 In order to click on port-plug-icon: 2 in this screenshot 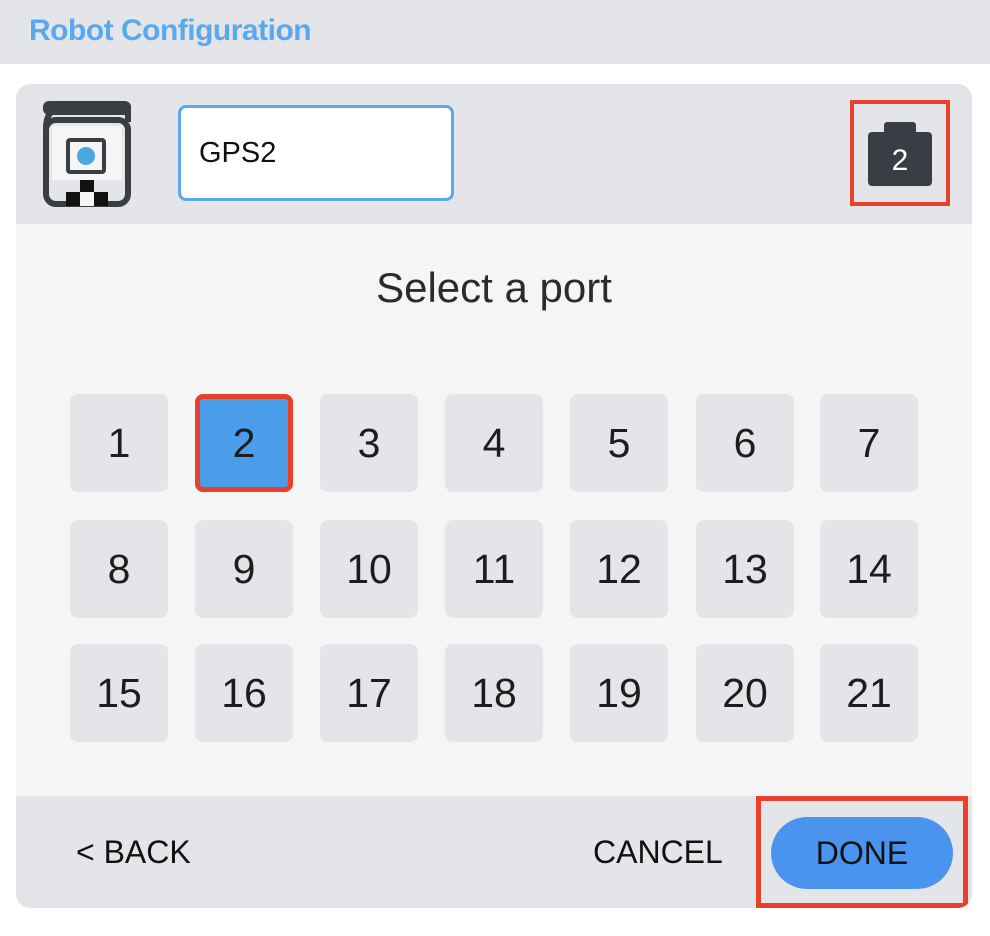, I will do `click(900, 154)`.